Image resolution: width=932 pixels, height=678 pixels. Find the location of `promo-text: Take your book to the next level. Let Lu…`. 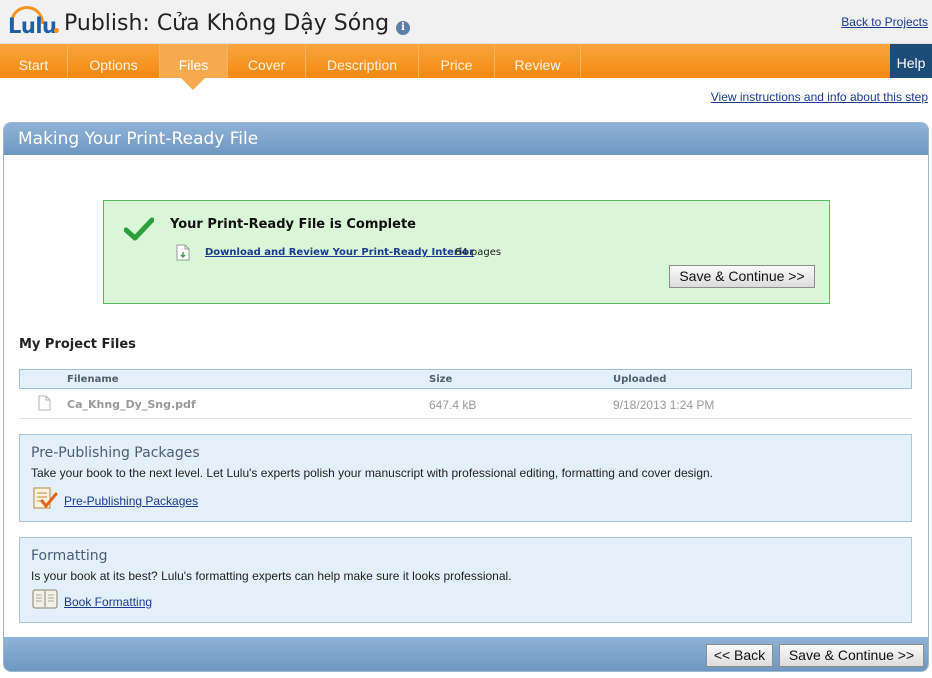

promo-text: Take your book to the next level. Let Lu… is located at coordinates (372, 473).